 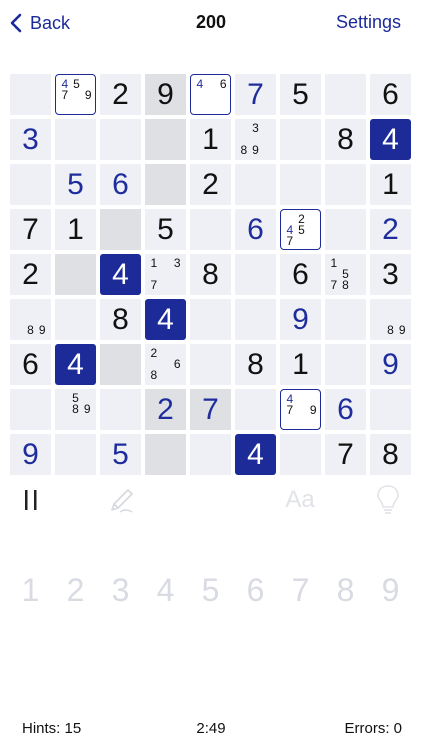 What do you see at coordinates (402, 330) in the screenshot?
I see `note-digit: 9` at bounding box center [402, 330].